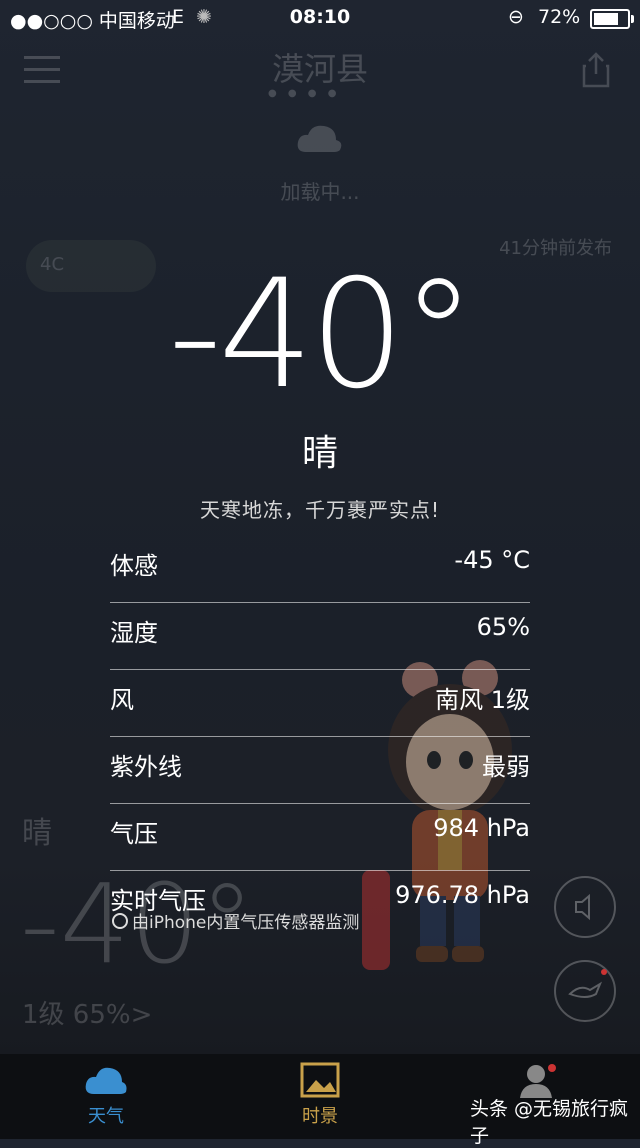 This screenshot has width=640, height=1148. What do you see at coordinates (320, 1080) in the screenshot?
I see `photo-icon` at bounding box center [320, 1080].